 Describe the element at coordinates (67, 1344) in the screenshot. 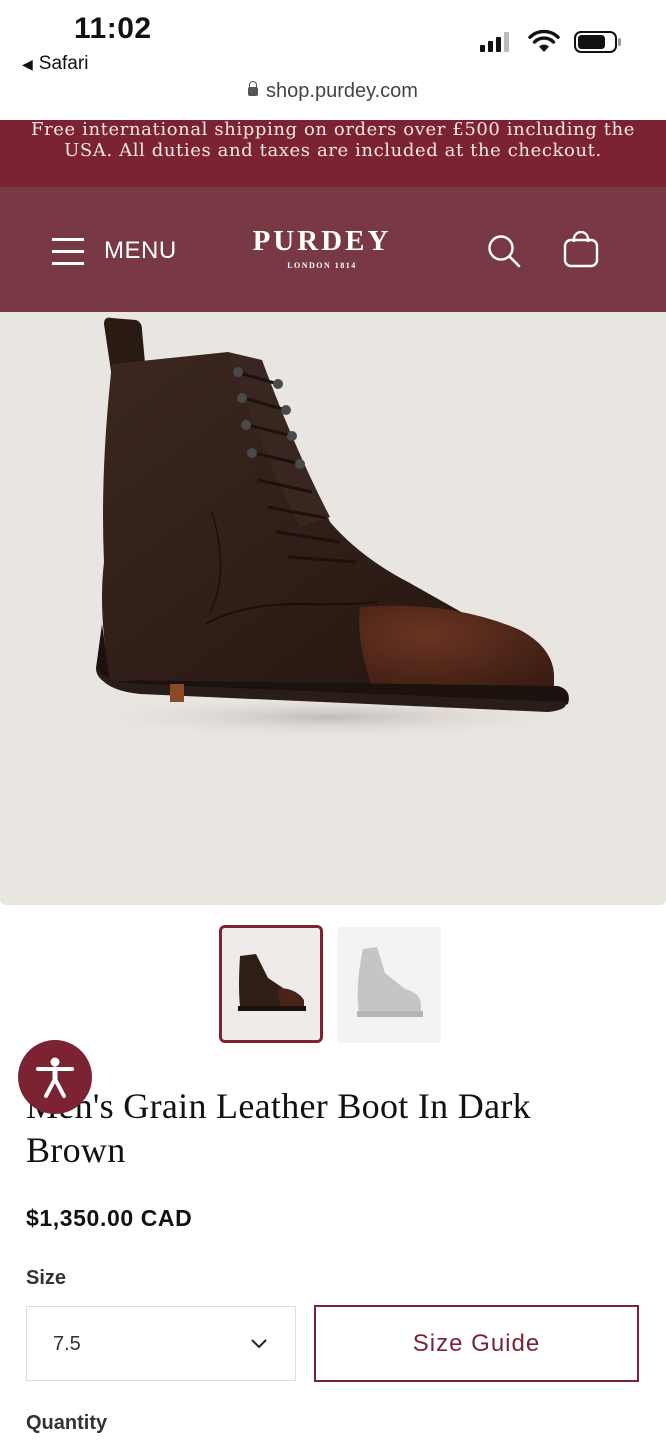

I see `size-value: 7.5` at that location.